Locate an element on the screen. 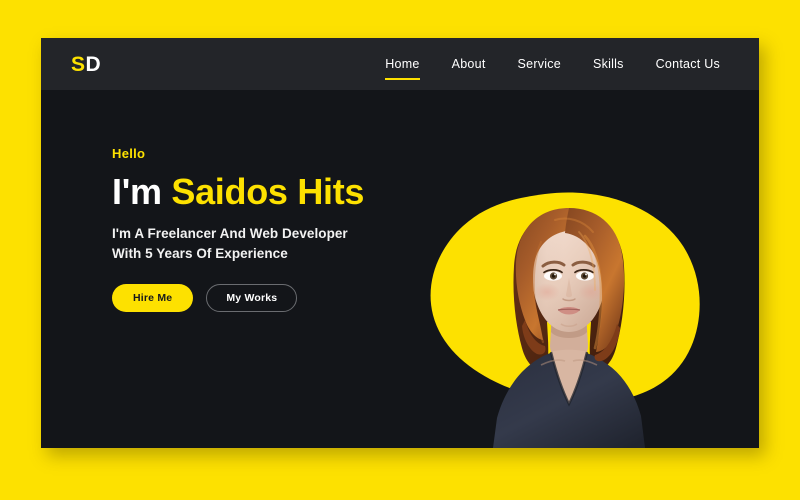  hero-headline-name: Saidos Hits is located at coordinates (268, 191).